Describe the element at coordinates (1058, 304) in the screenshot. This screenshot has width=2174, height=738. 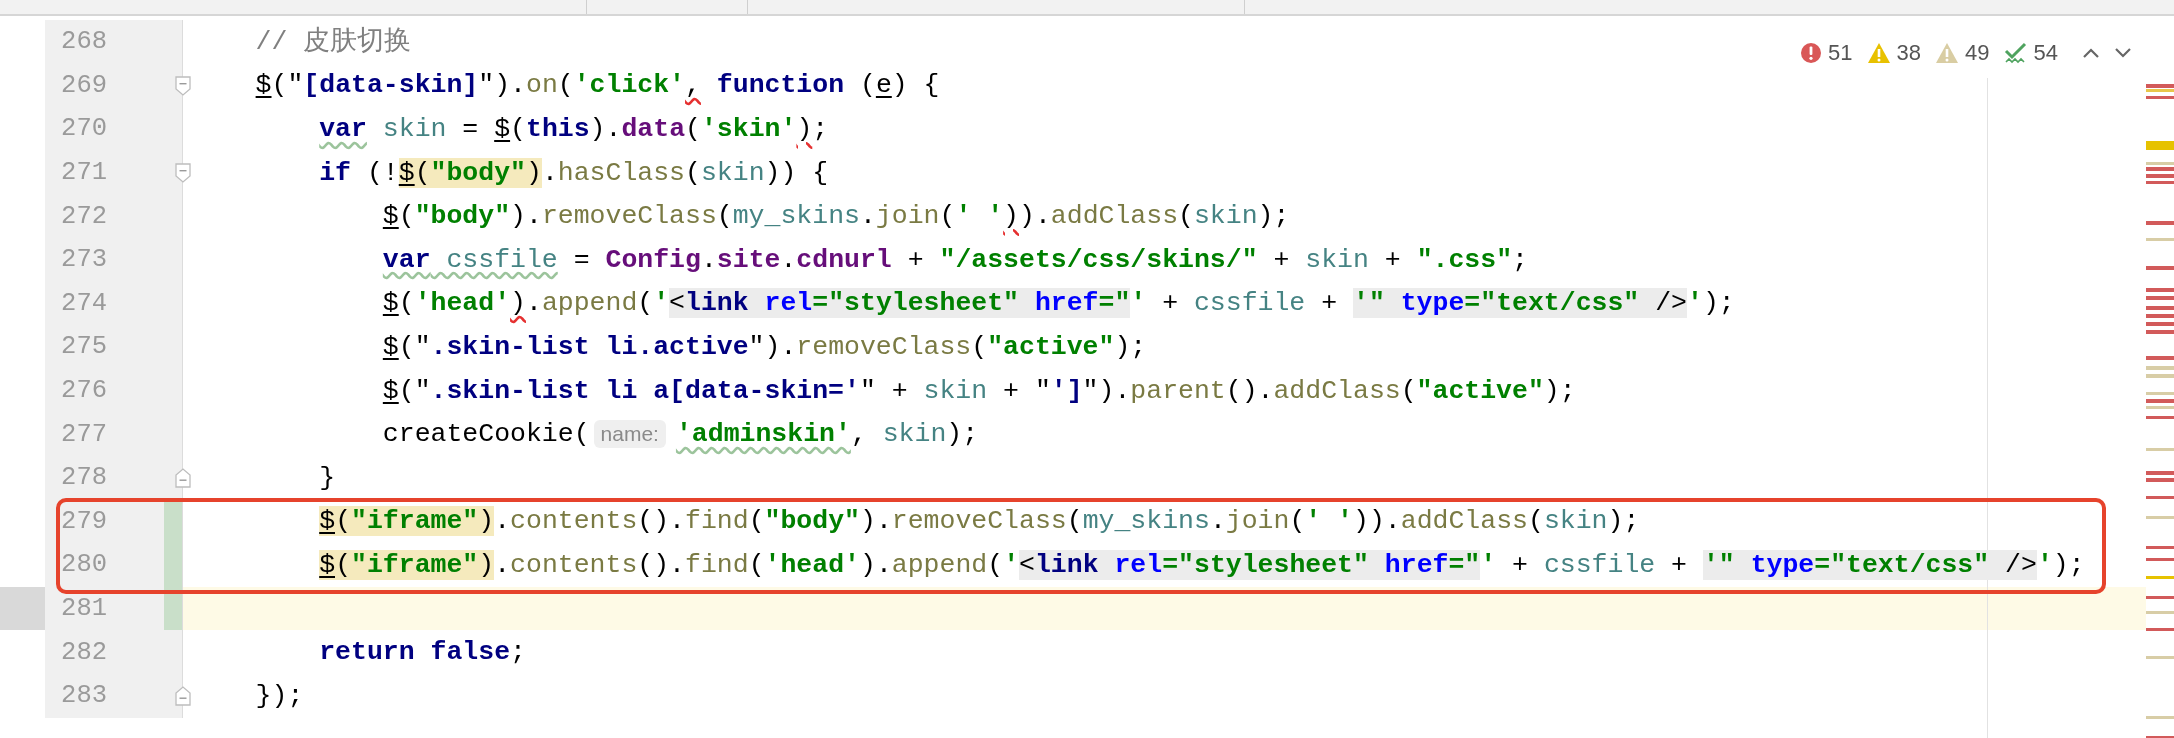
I see `code-line: $('head').append('<link rel="stylesheet" href="' + cssfile + '" type="text/css" />');` at that location.